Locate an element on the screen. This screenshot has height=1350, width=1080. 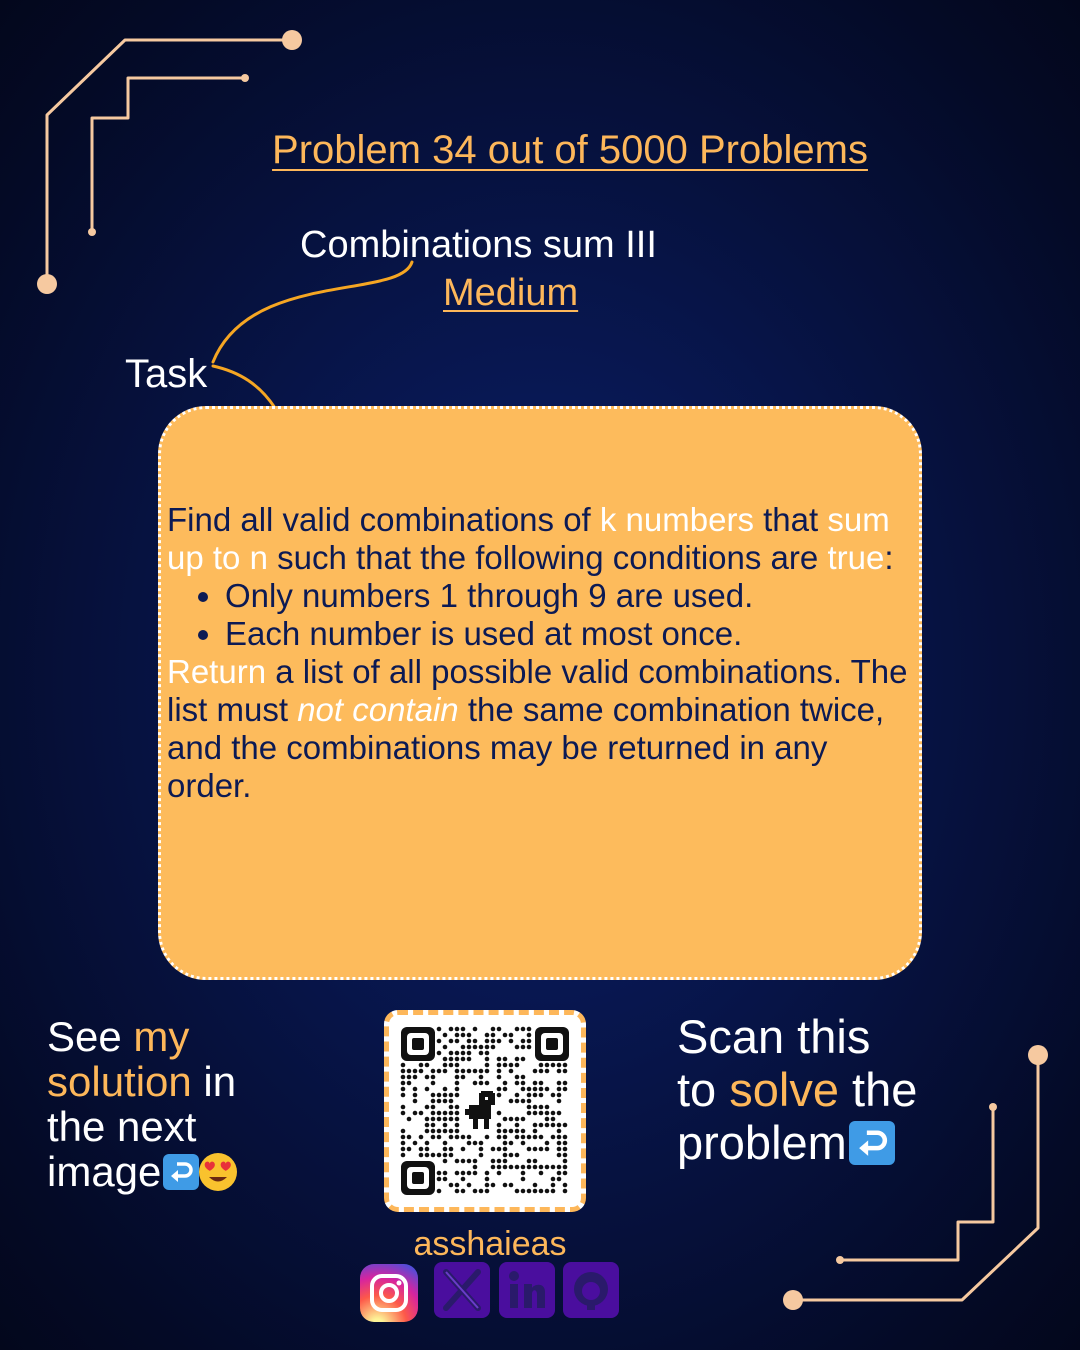
scan-callout: Scan this to solve the problem is located at coordinates (797, 1089).